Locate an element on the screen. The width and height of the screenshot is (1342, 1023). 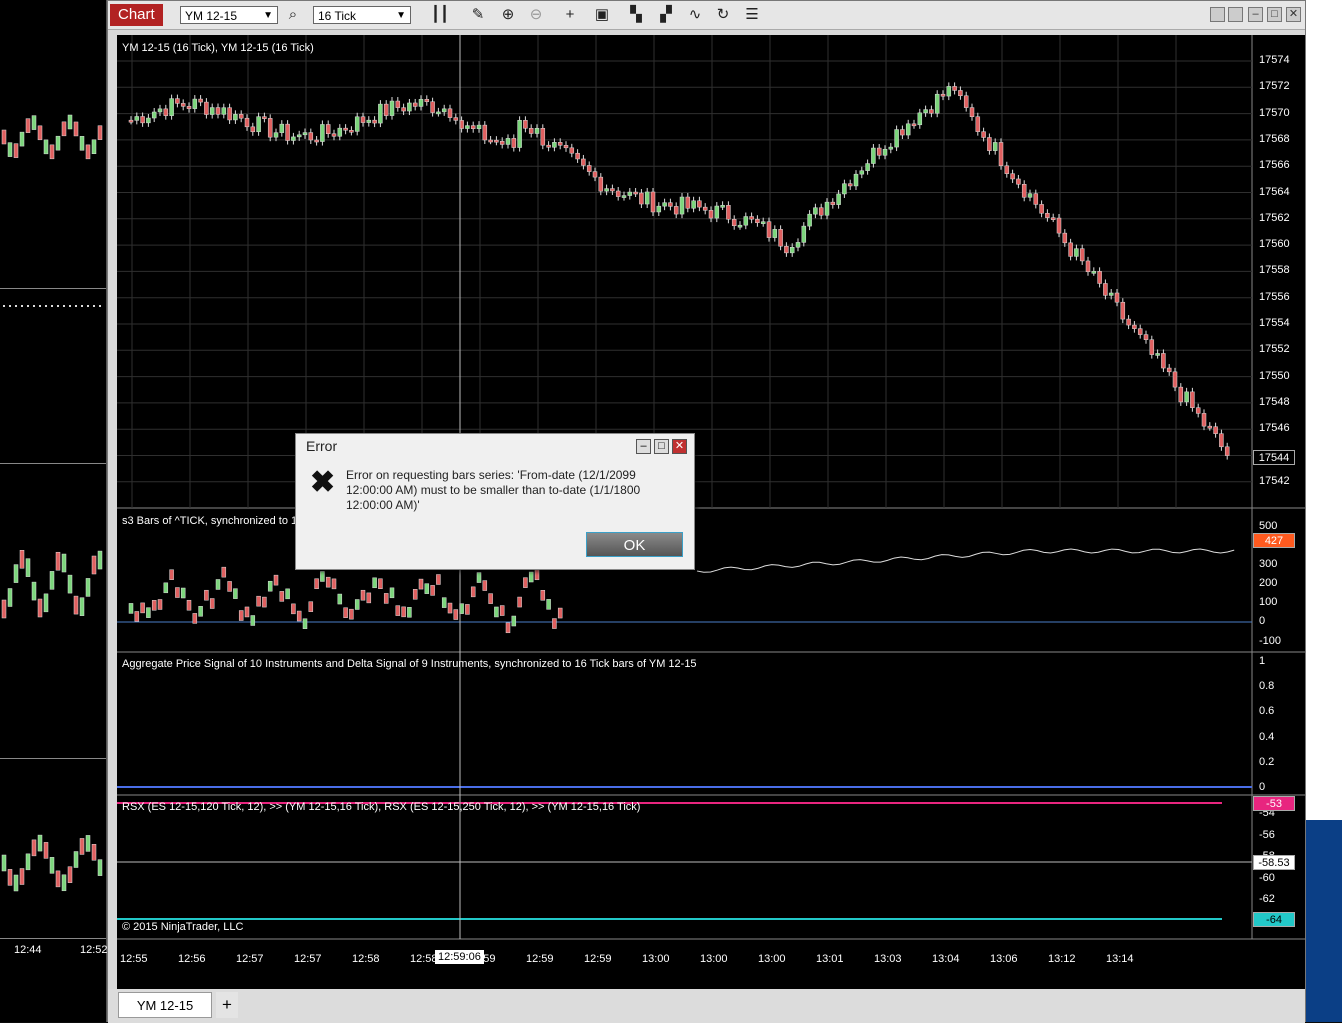
price-axis-label: 17554 is located at coordinates (1274, 323).